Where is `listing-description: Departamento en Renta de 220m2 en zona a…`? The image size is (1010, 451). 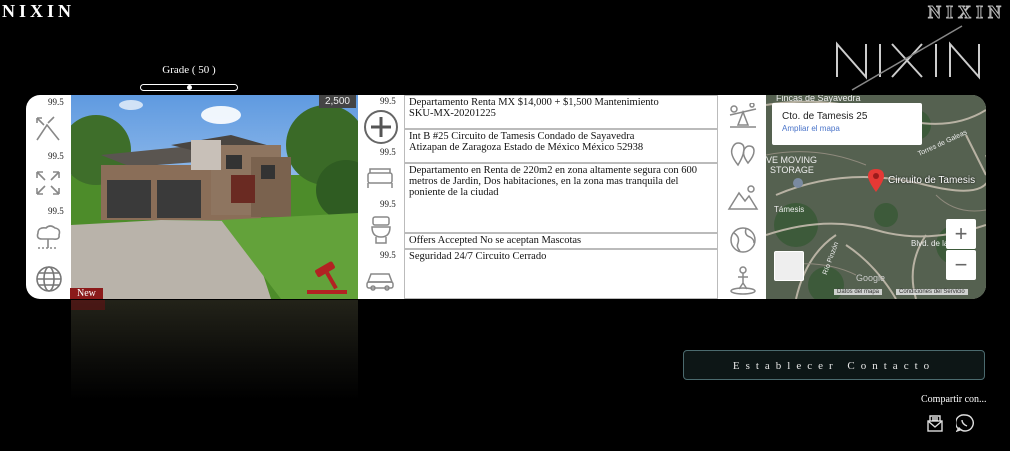
listing-description: Departamento en Renta de 220m2 en zona a… is located at coordinates (561, 198).